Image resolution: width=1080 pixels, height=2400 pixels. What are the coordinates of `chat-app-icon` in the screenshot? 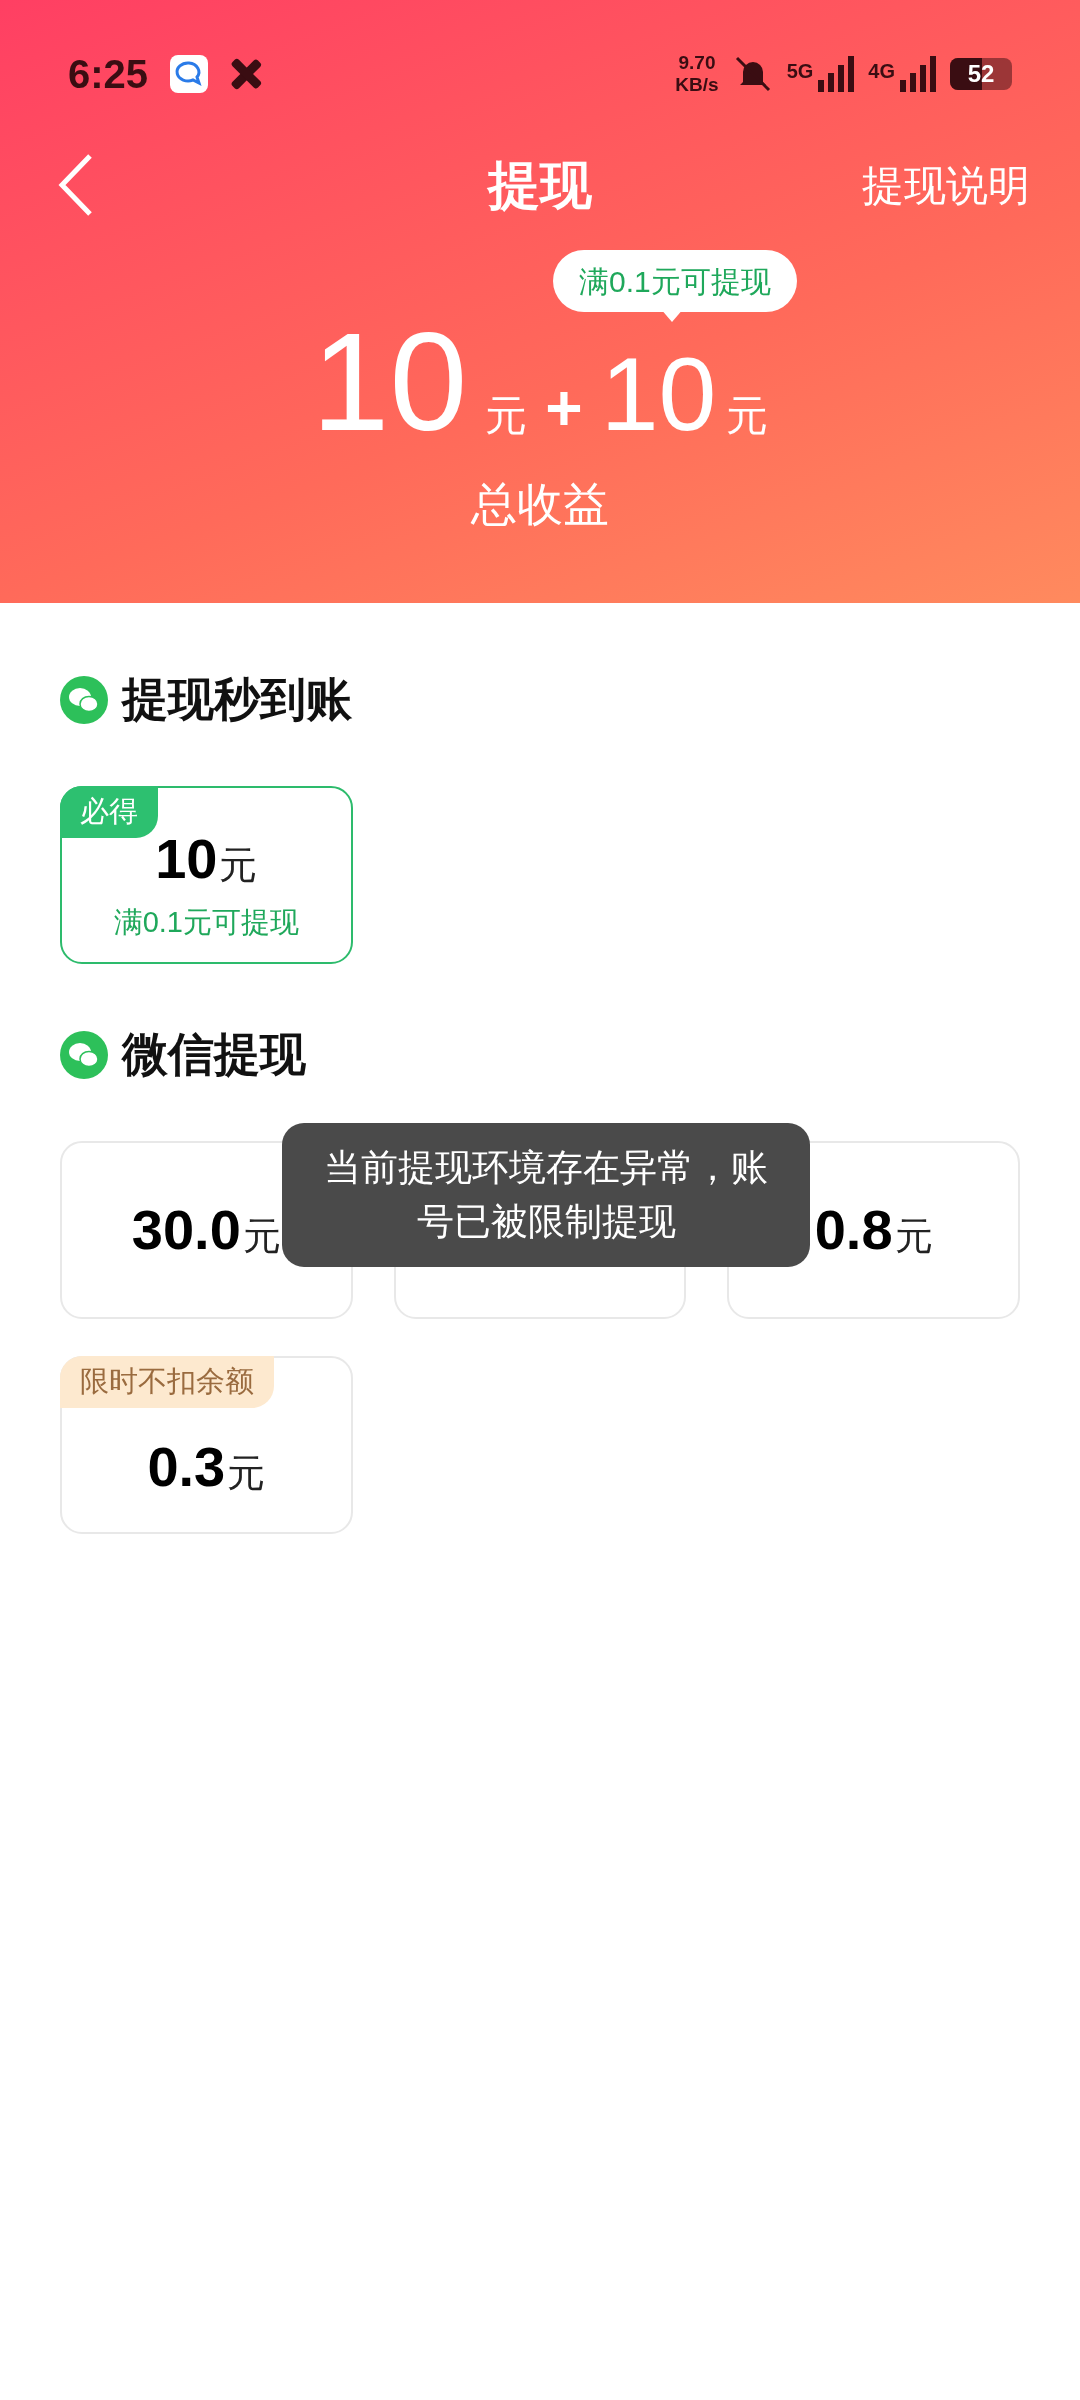 It's located at (189, 74).